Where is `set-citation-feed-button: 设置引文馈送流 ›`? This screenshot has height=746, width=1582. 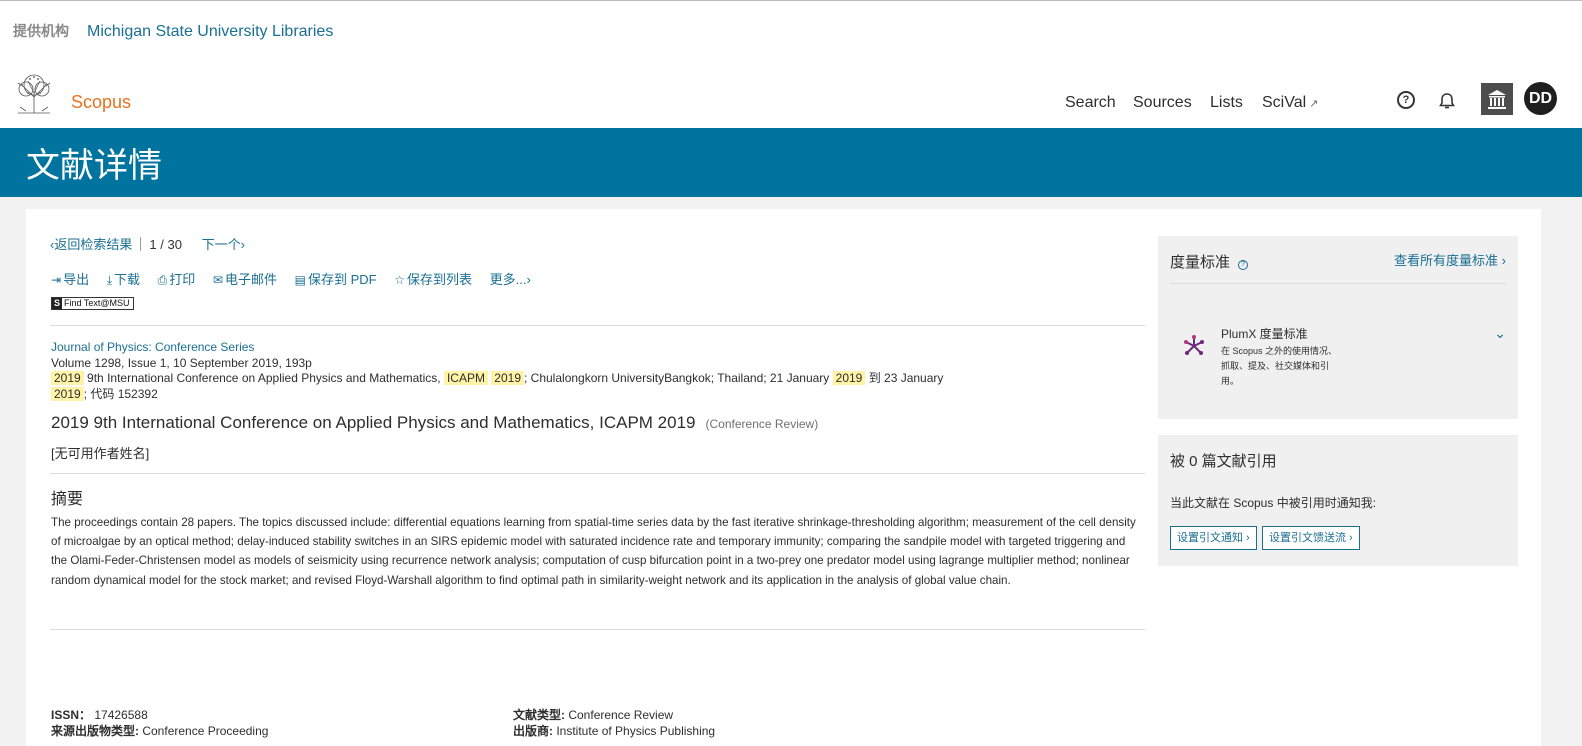 set-citation-feed-button: 设置引文馈送流 › is located at coordinates (1311, 538).